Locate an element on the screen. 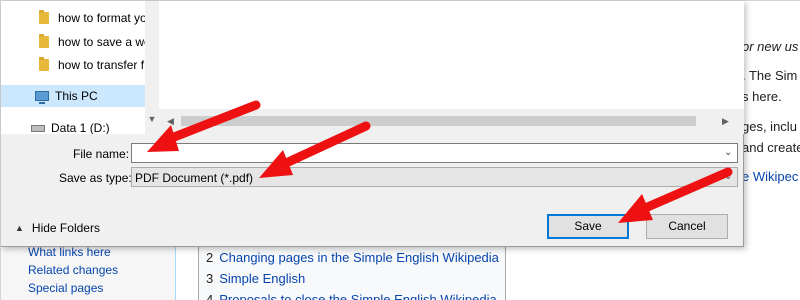 Image resolution: width=800 pixels, height=300 pixels. nav-link-what-links-here: What links here is located at coordinates (69, 252).